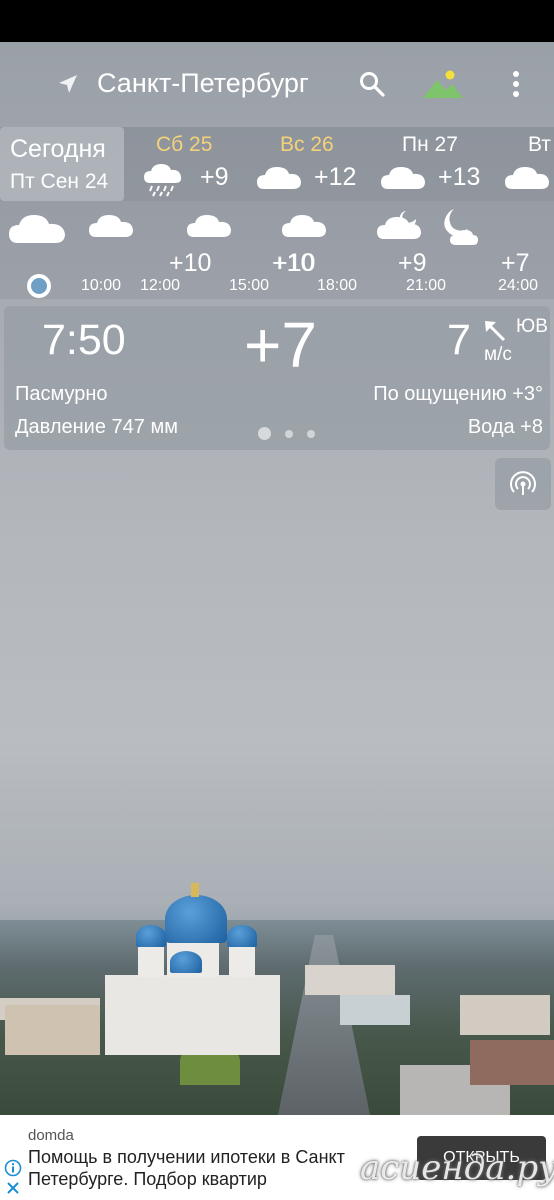 The width and height of the screenshot is (554, 1200). Describe the element at coordinates (498, 354) in the screenshot. I see `wind-unit: м/с` at that location.